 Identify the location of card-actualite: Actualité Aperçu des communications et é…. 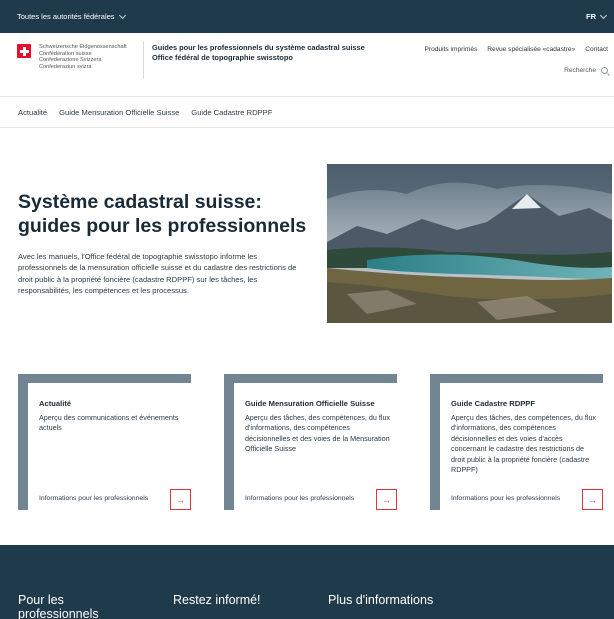
(104, 442).